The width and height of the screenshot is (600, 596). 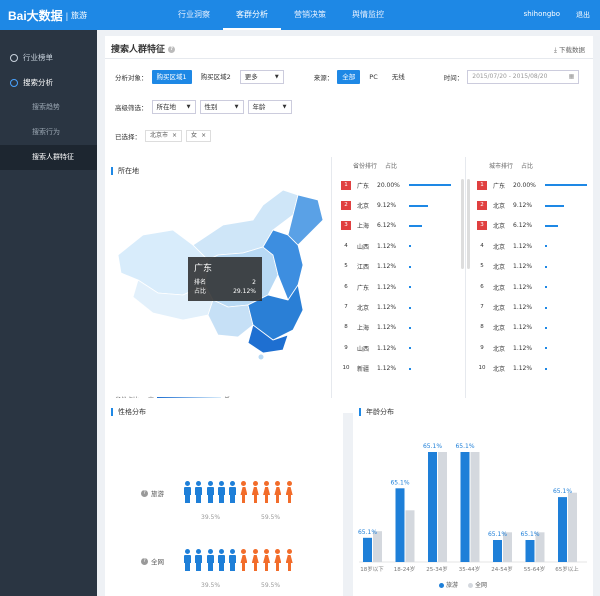 I want to click on gender-select: 性别 ▼, so click(x=221, y=107).